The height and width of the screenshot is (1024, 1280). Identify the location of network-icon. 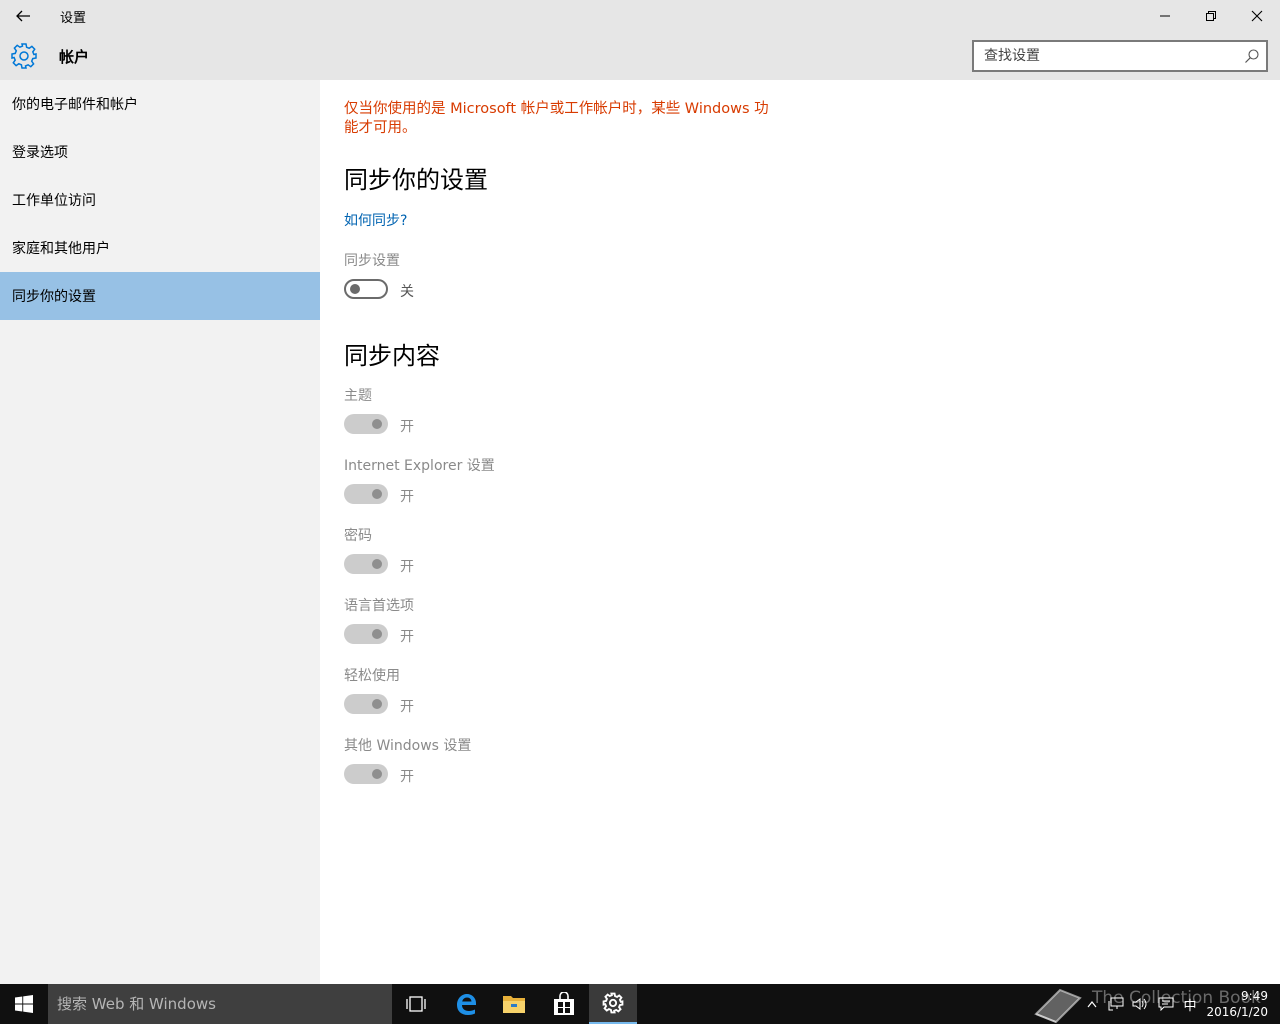
(1116, 1004).